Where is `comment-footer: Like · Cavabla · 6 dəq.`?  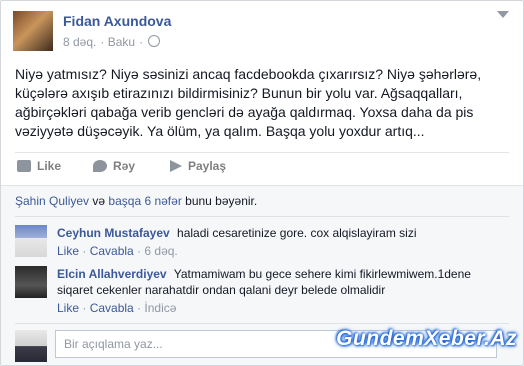 comment-footer: Like · Cavabla · 6 dəq. is located at coordinates (117, 251).